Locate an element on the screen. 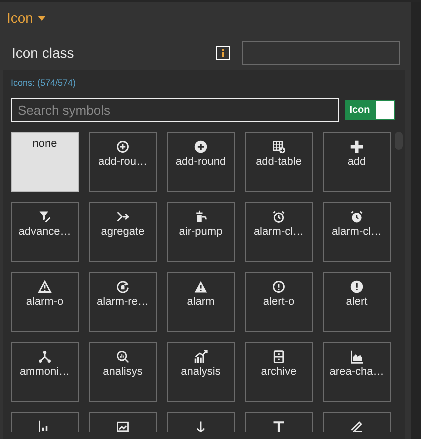 This screenshot has width=421, height=439. icon-tile: air-pump is located at coordinates (201, 232).